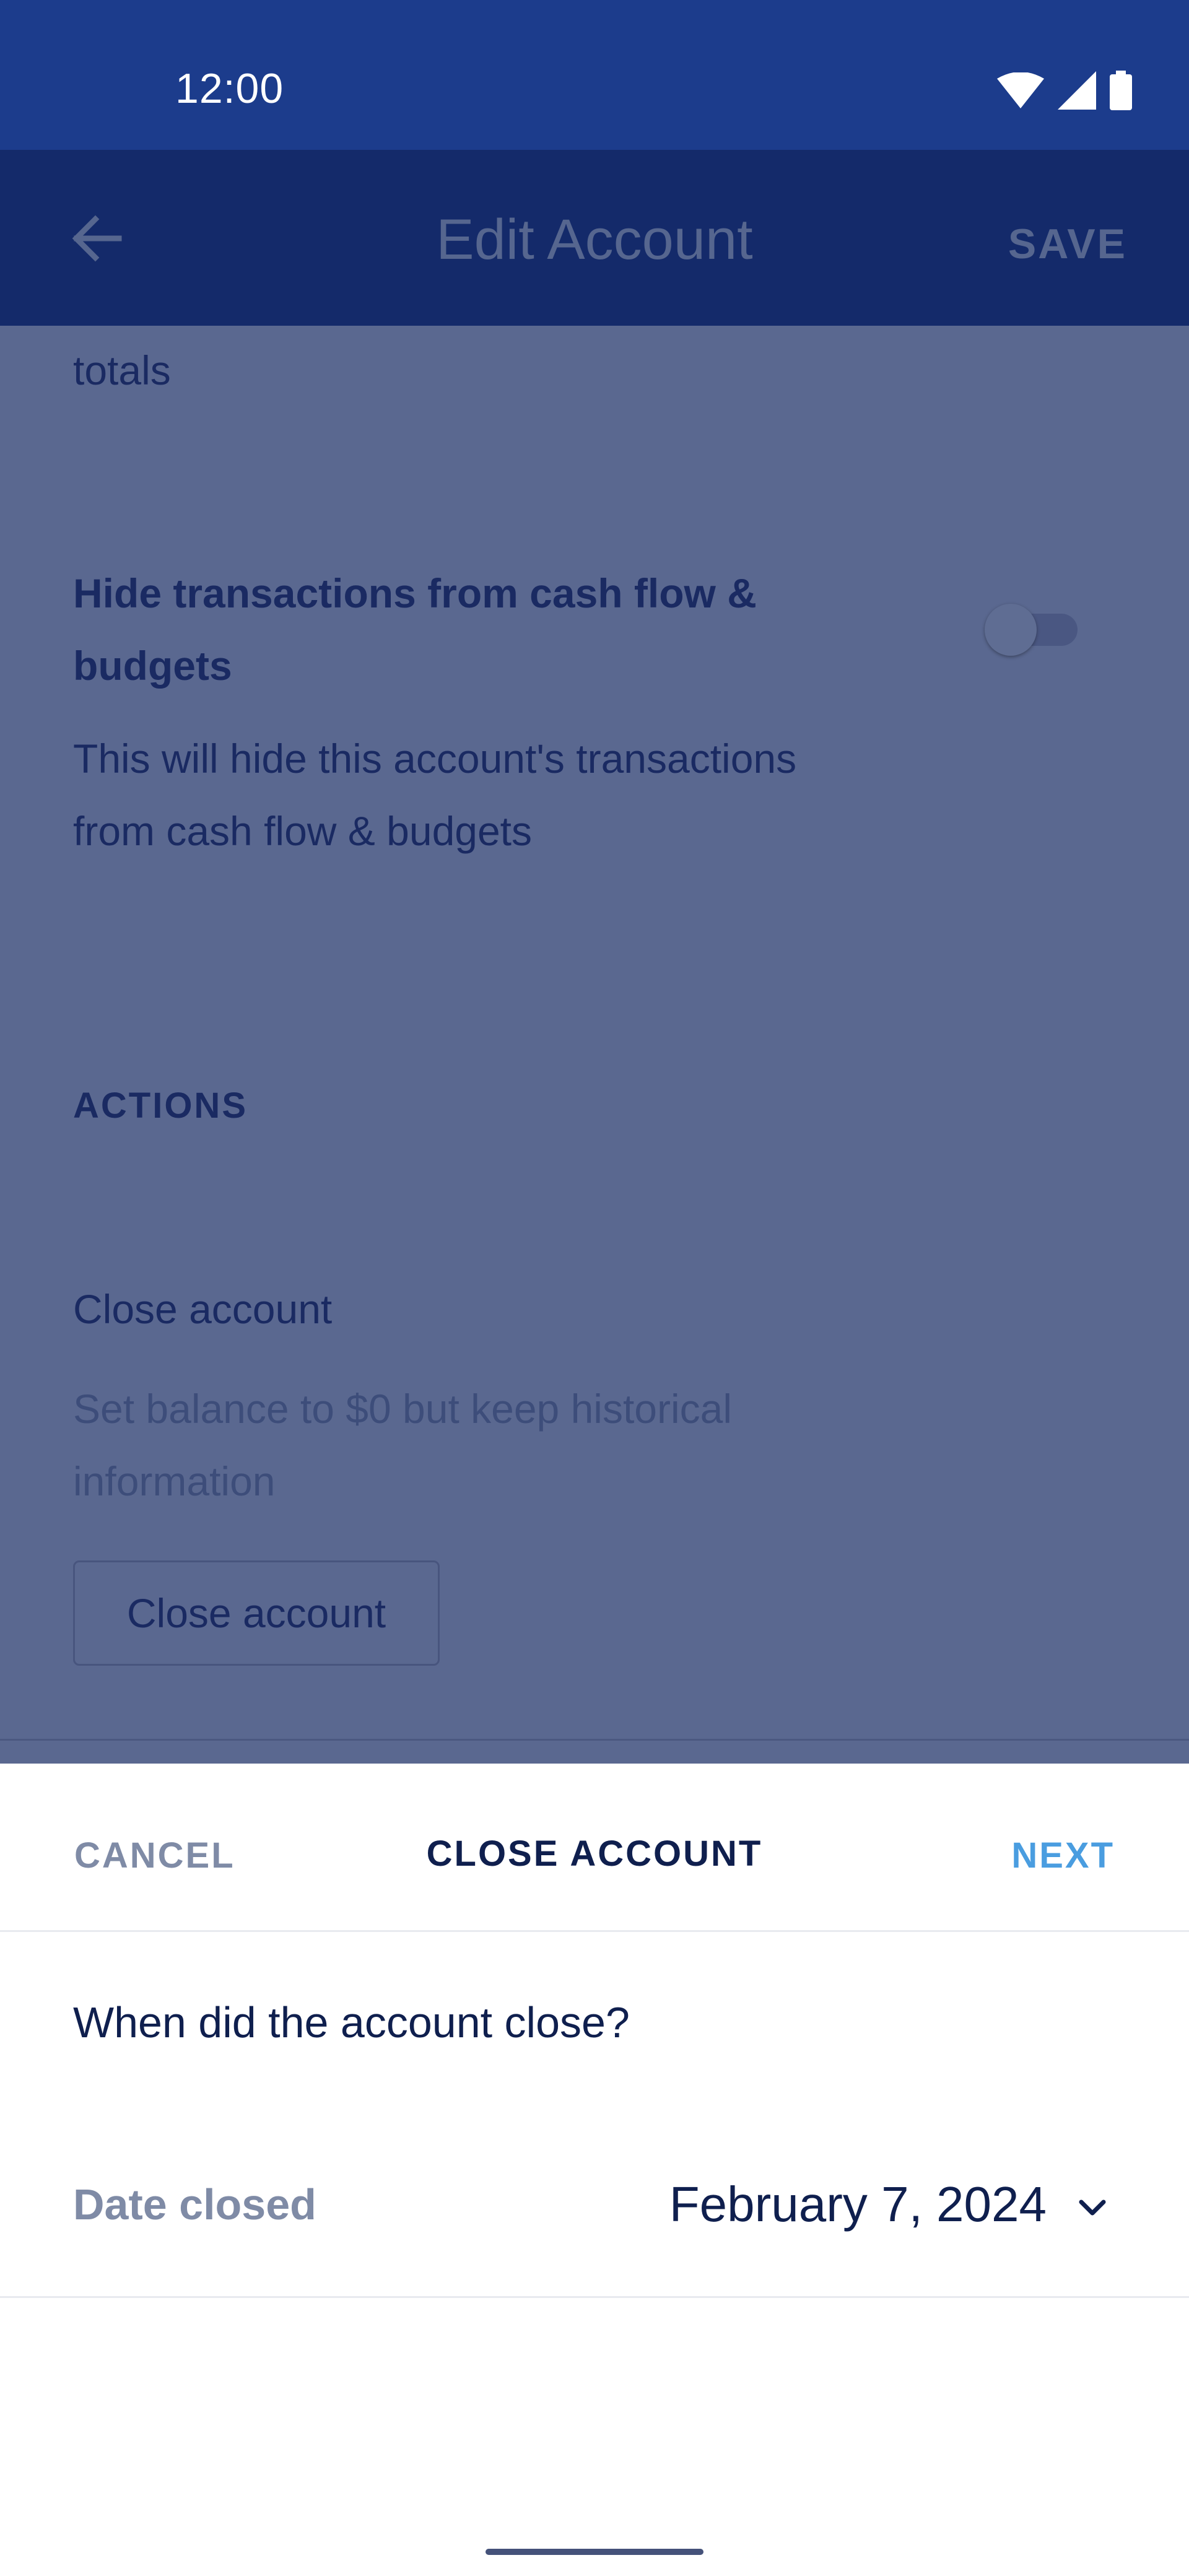 The height and width of the screenshot is (2576, 1189). I want to click on status-icons, so click(1064, 90).